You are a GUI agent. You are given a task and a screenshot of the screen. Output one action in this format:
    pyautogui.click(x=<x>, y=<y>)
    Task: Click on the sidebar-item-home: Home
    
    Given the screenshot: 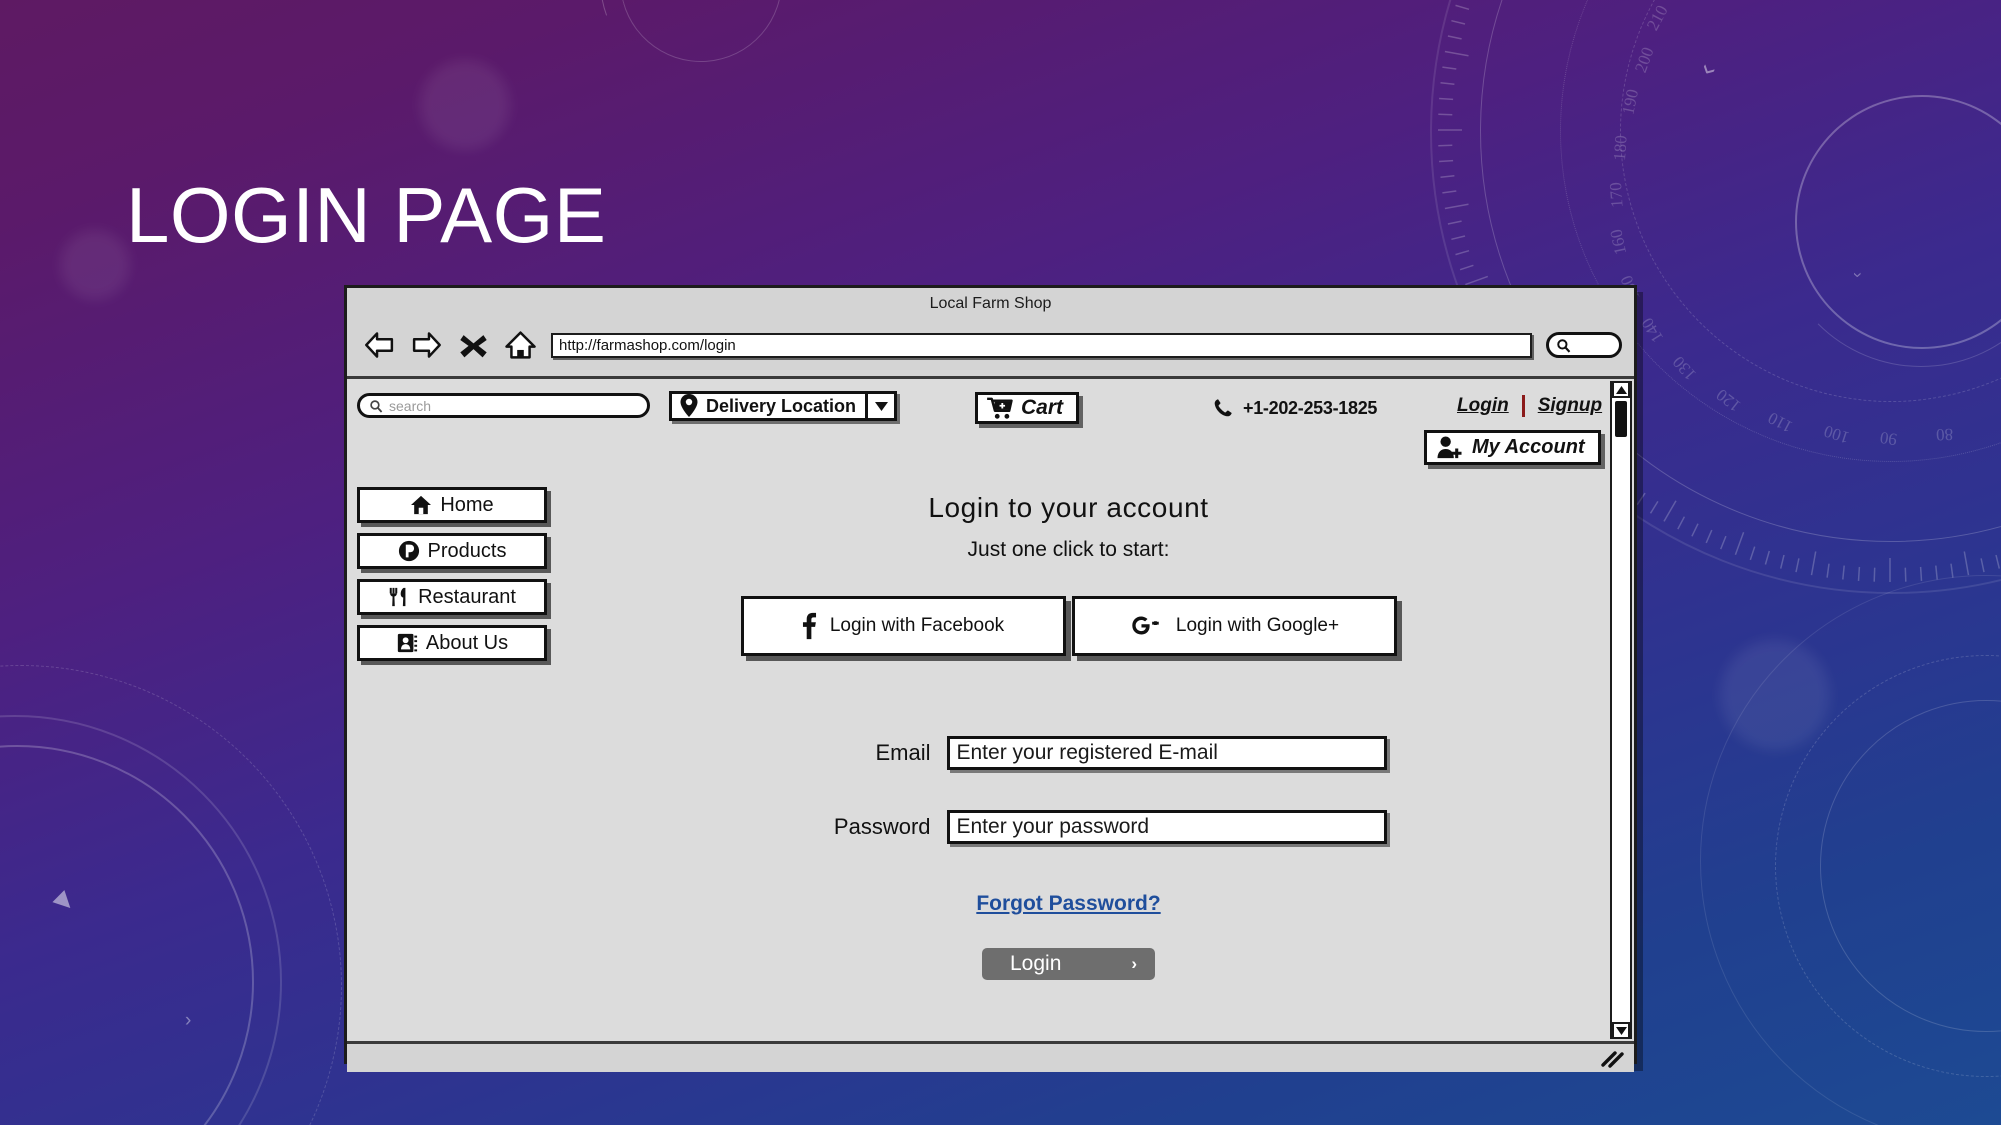 What is the action you would take?
    pyautogui.click(x=452, y=505)
    